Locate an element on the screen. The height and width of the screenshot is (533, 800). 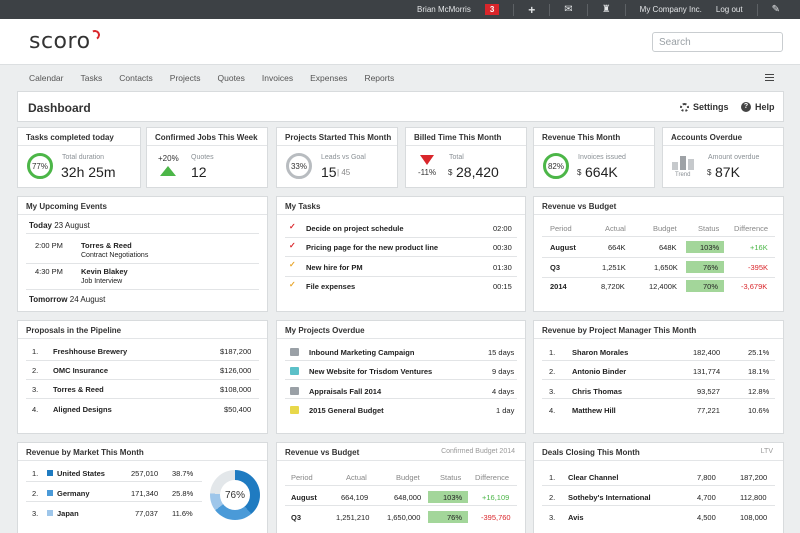
edit-icon: ✎ is located at coordinates (776, 9).